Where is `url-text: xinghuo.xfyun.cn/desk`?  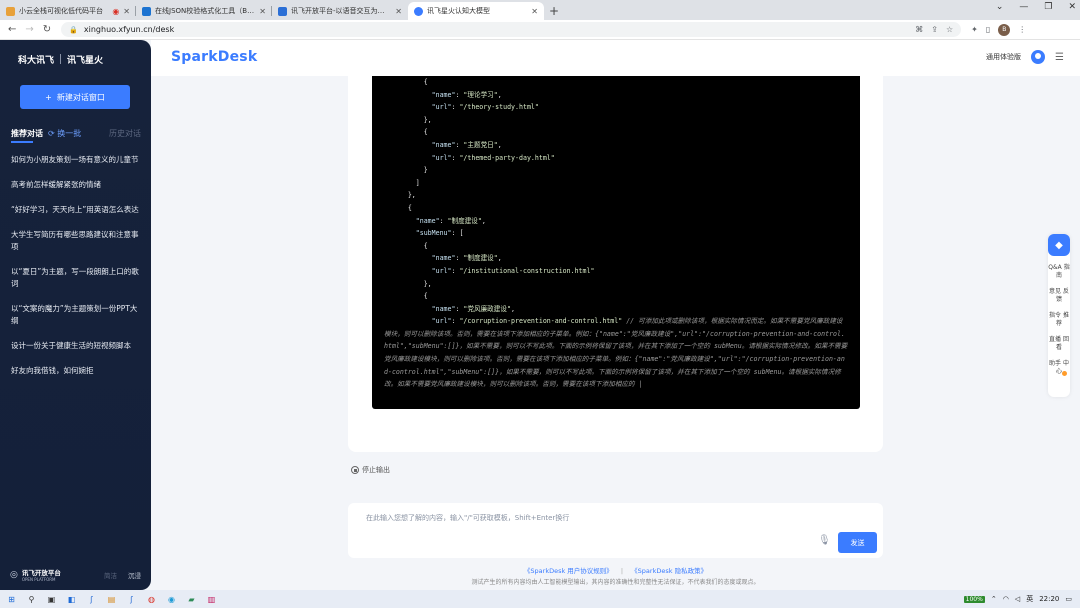
url-text: xinghuo.xfyun.cn/desk is located at coordinates (129, 29).